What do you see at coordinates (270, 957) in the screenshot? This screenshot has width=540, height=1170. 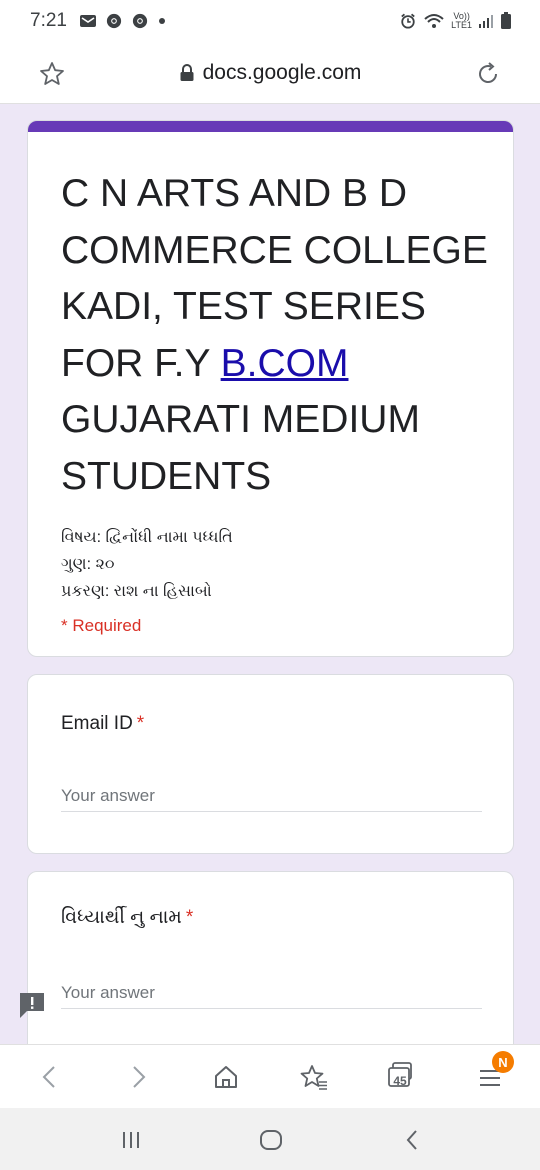 I see `question-card-student-name: વિધ્યાર્થી નુ નામ *` at bounding box center [270, 957].